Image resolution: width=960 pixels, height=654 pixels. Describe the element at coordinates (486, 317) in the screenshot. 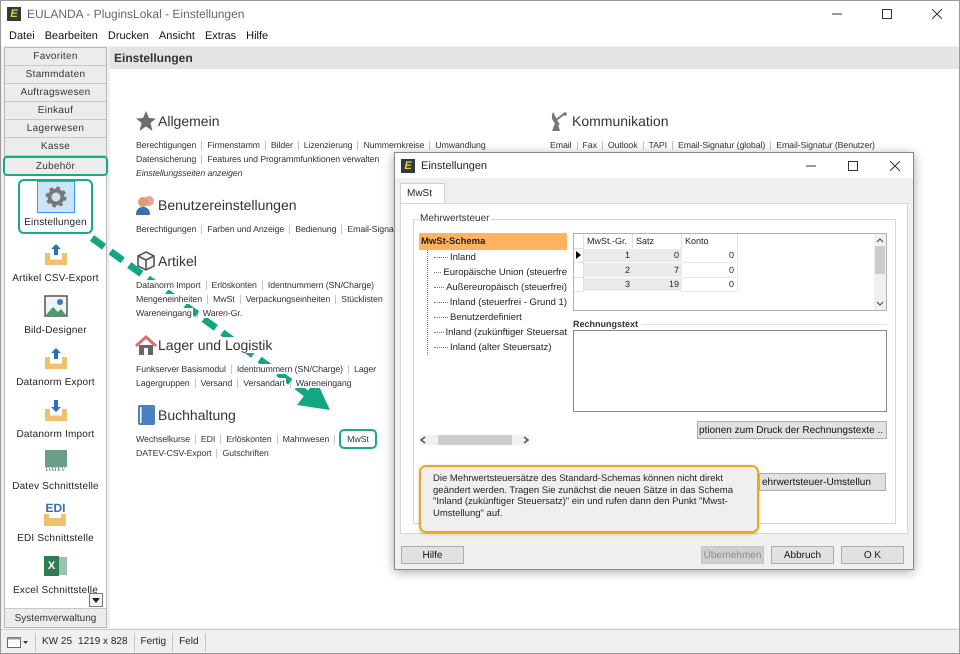

I see `tree-item: Benutzerdefiniert` at that location.